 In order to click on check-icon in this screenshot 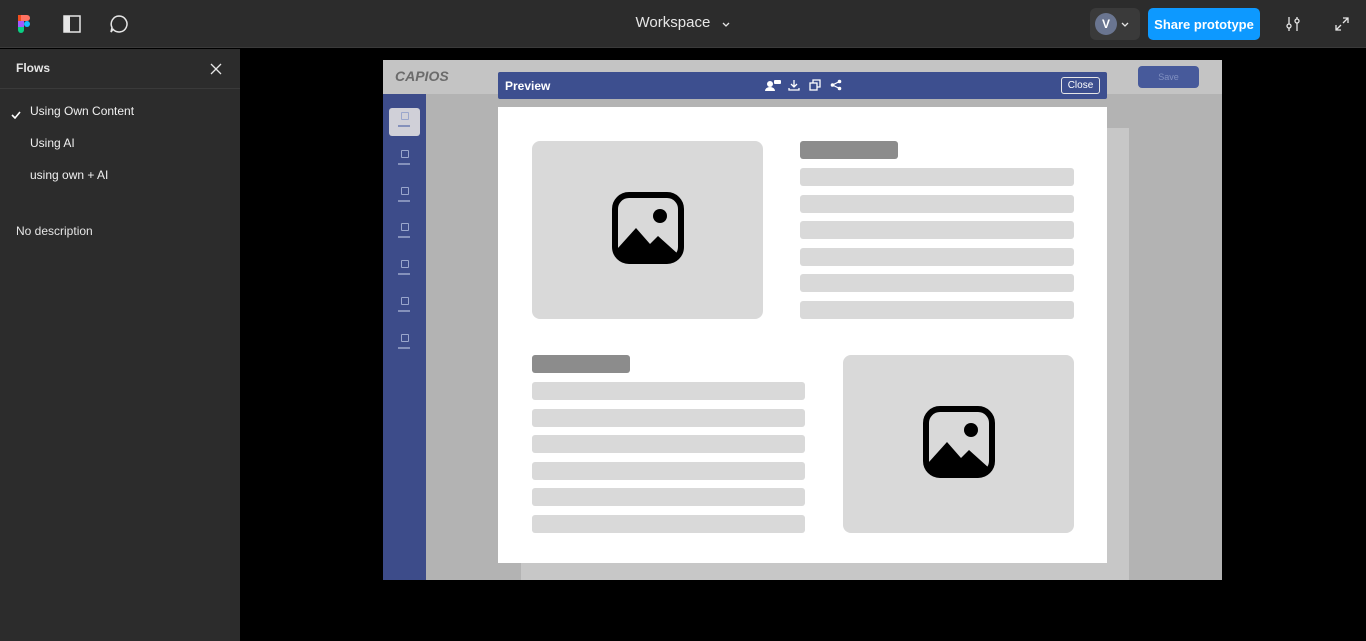, I will do `click(16, 115)`.